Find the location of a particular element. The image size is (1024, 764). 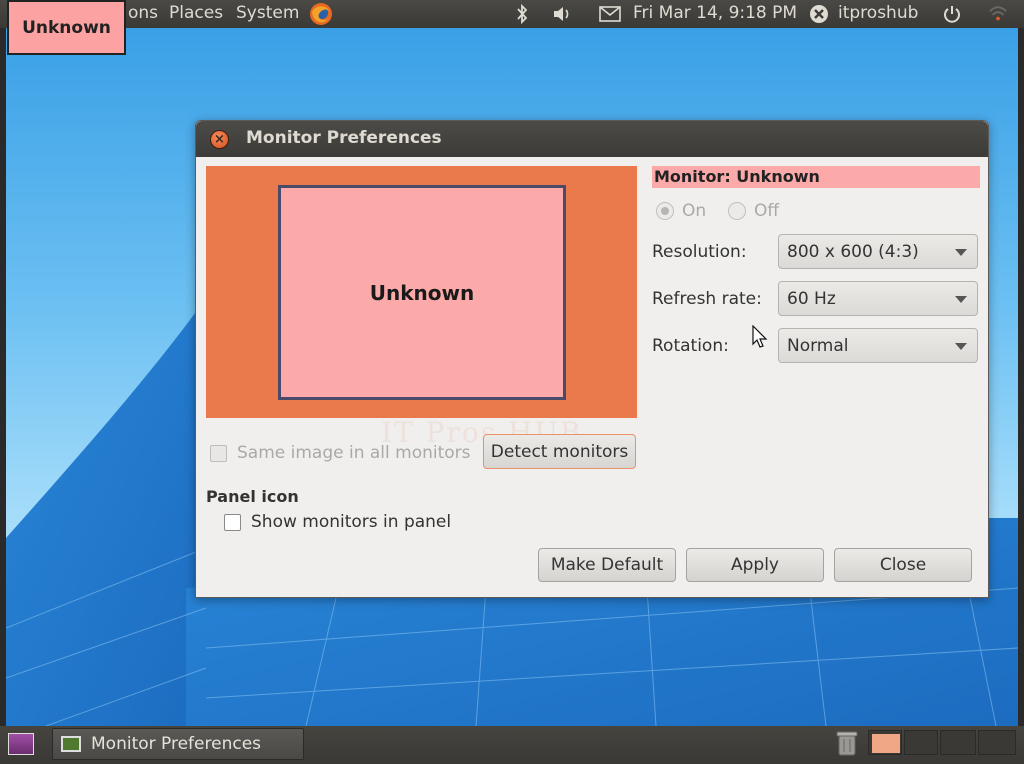

show-monitors-checkbox is located at coordinates (232, 522).